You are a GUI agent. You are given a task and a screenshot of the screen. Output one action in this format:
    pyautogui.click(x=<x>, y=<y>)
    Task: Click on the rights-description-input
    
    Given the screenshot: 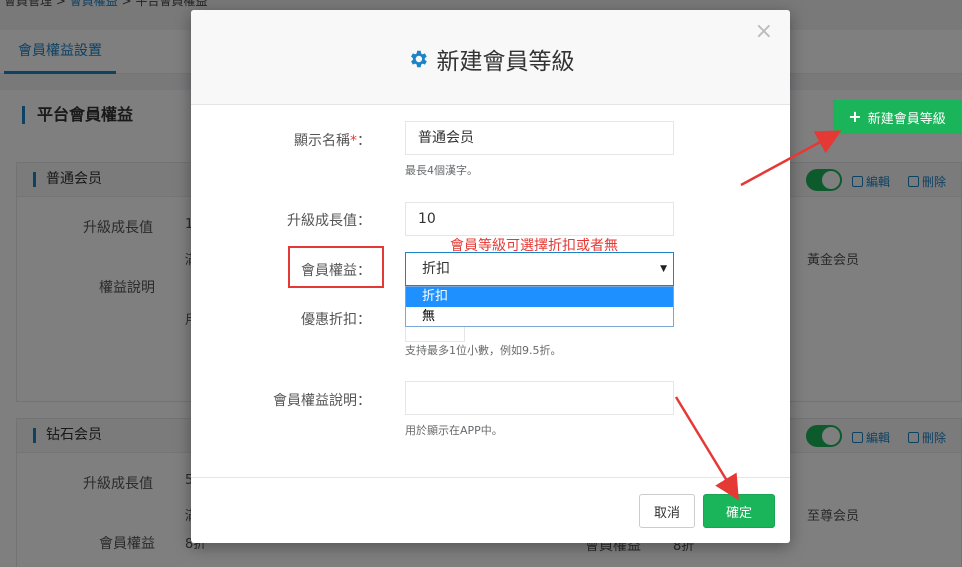 What is the action you would take?
    pyautogui.click(x=539, y=398)
    